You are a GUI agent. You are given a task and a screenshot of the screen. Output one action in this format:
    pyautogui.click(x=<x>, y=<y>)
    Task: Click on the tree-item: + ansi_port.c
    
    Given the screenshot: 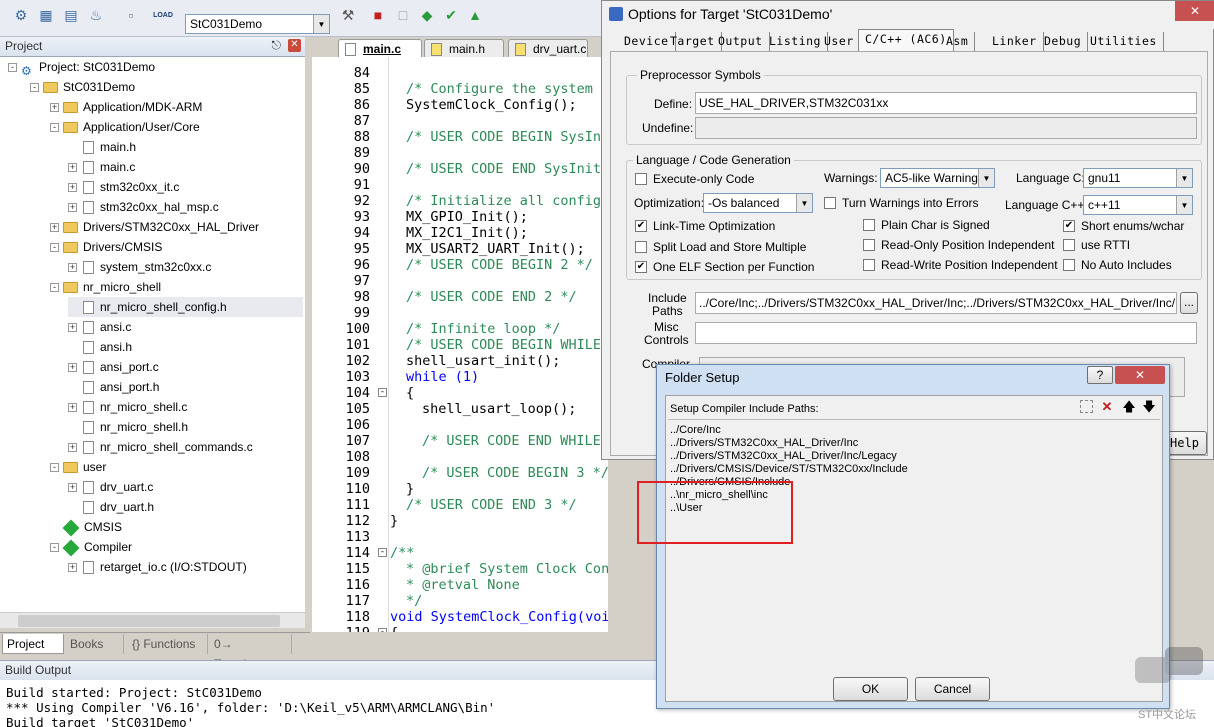 What is the action you would take?
    pyautogui.click(x=113, y=367)
    